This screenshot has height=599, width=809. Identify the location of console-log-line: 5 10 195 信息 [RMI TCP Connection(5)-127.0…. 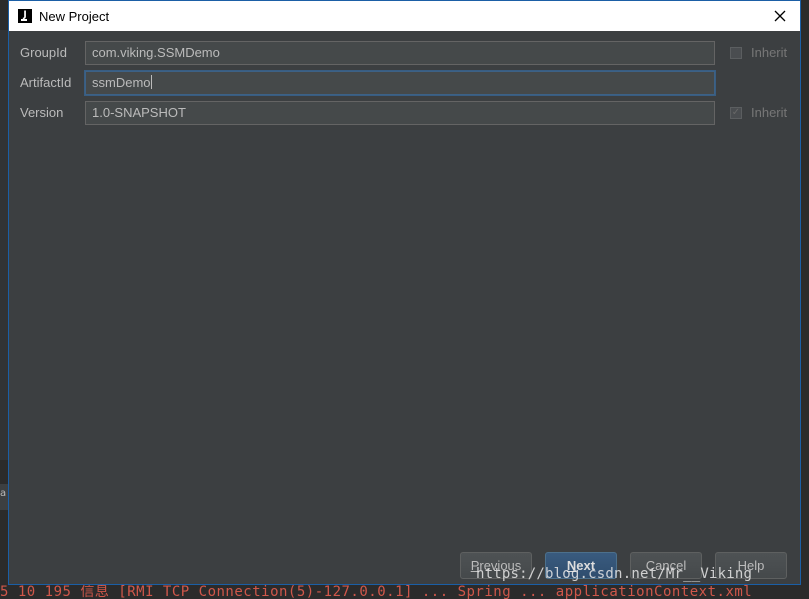
(376, 592).